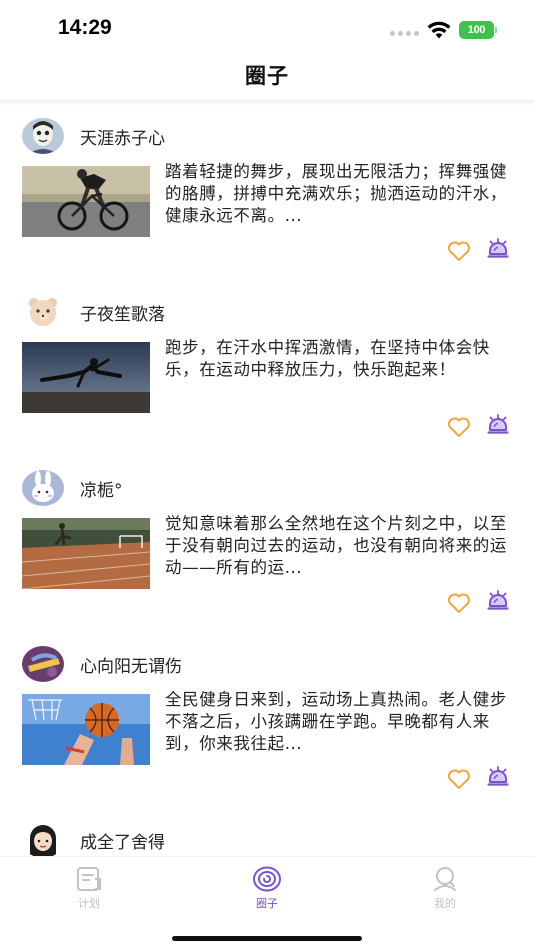 This screenshot has width=534, height=950. I want to click on status-time: 14:29, so click(85, 27).